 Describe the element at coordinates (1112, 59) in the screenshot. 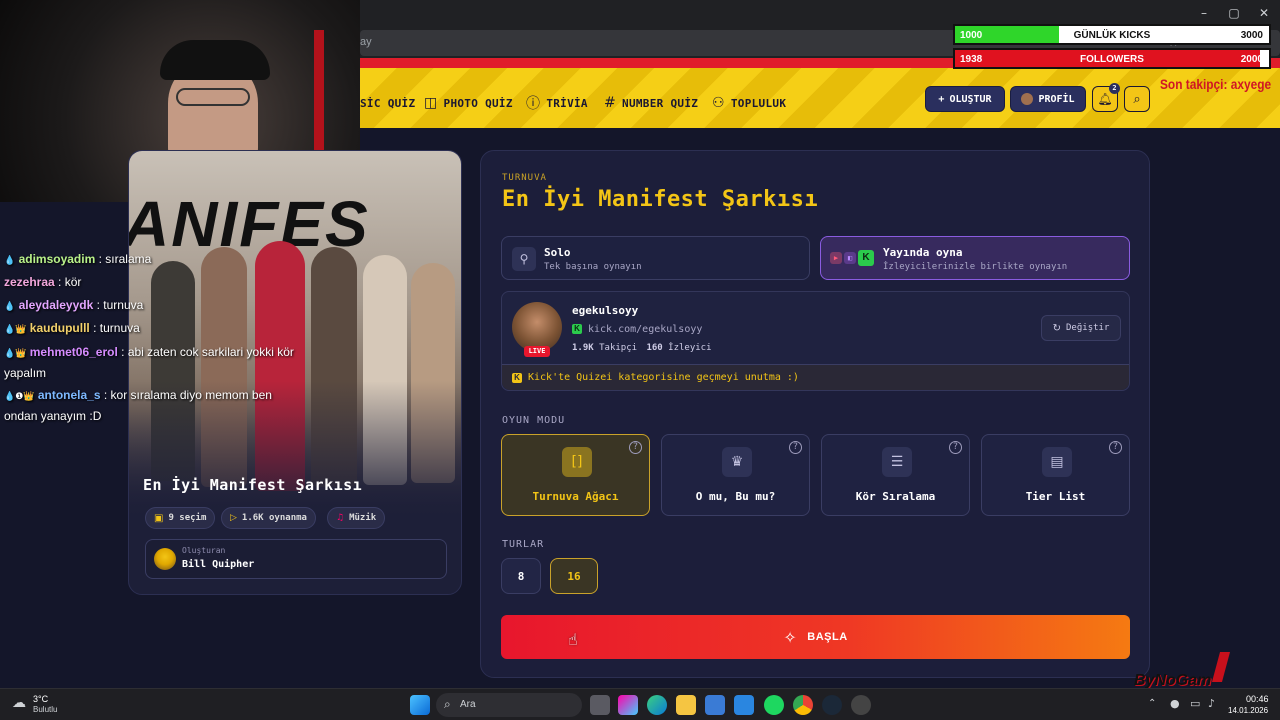

I see `followers-label: FOLLOWERS` at that location.